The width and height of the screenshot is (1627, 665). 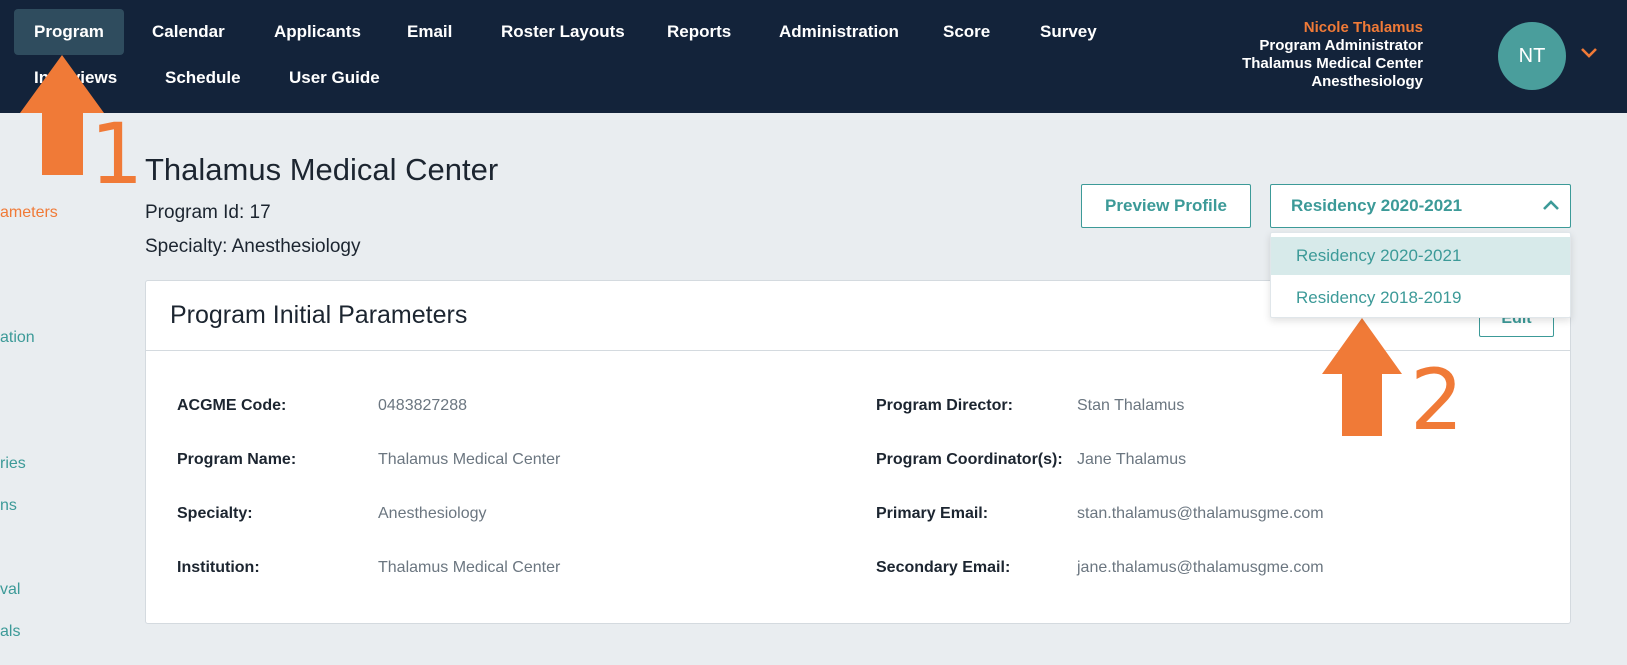 What do you see at coordinates (1363, 27) in the screenshot?
I see `user-name: Nicole Thalamus` at bounding box center [1363, 27].